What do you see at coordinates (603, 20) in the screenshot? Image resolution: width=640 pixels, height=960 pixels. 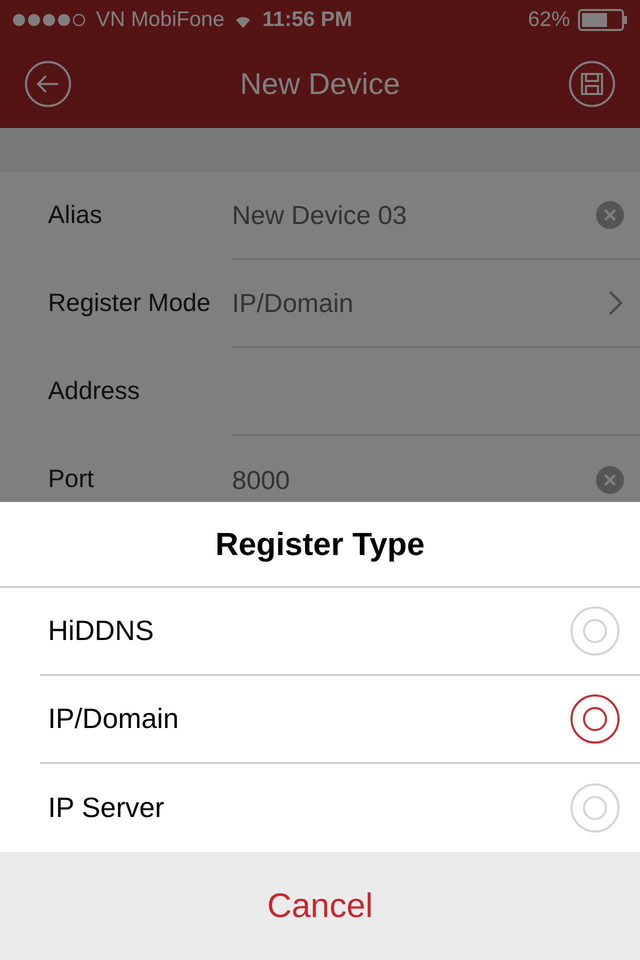 I see `battery-icon` at bounding box center [603, 20].